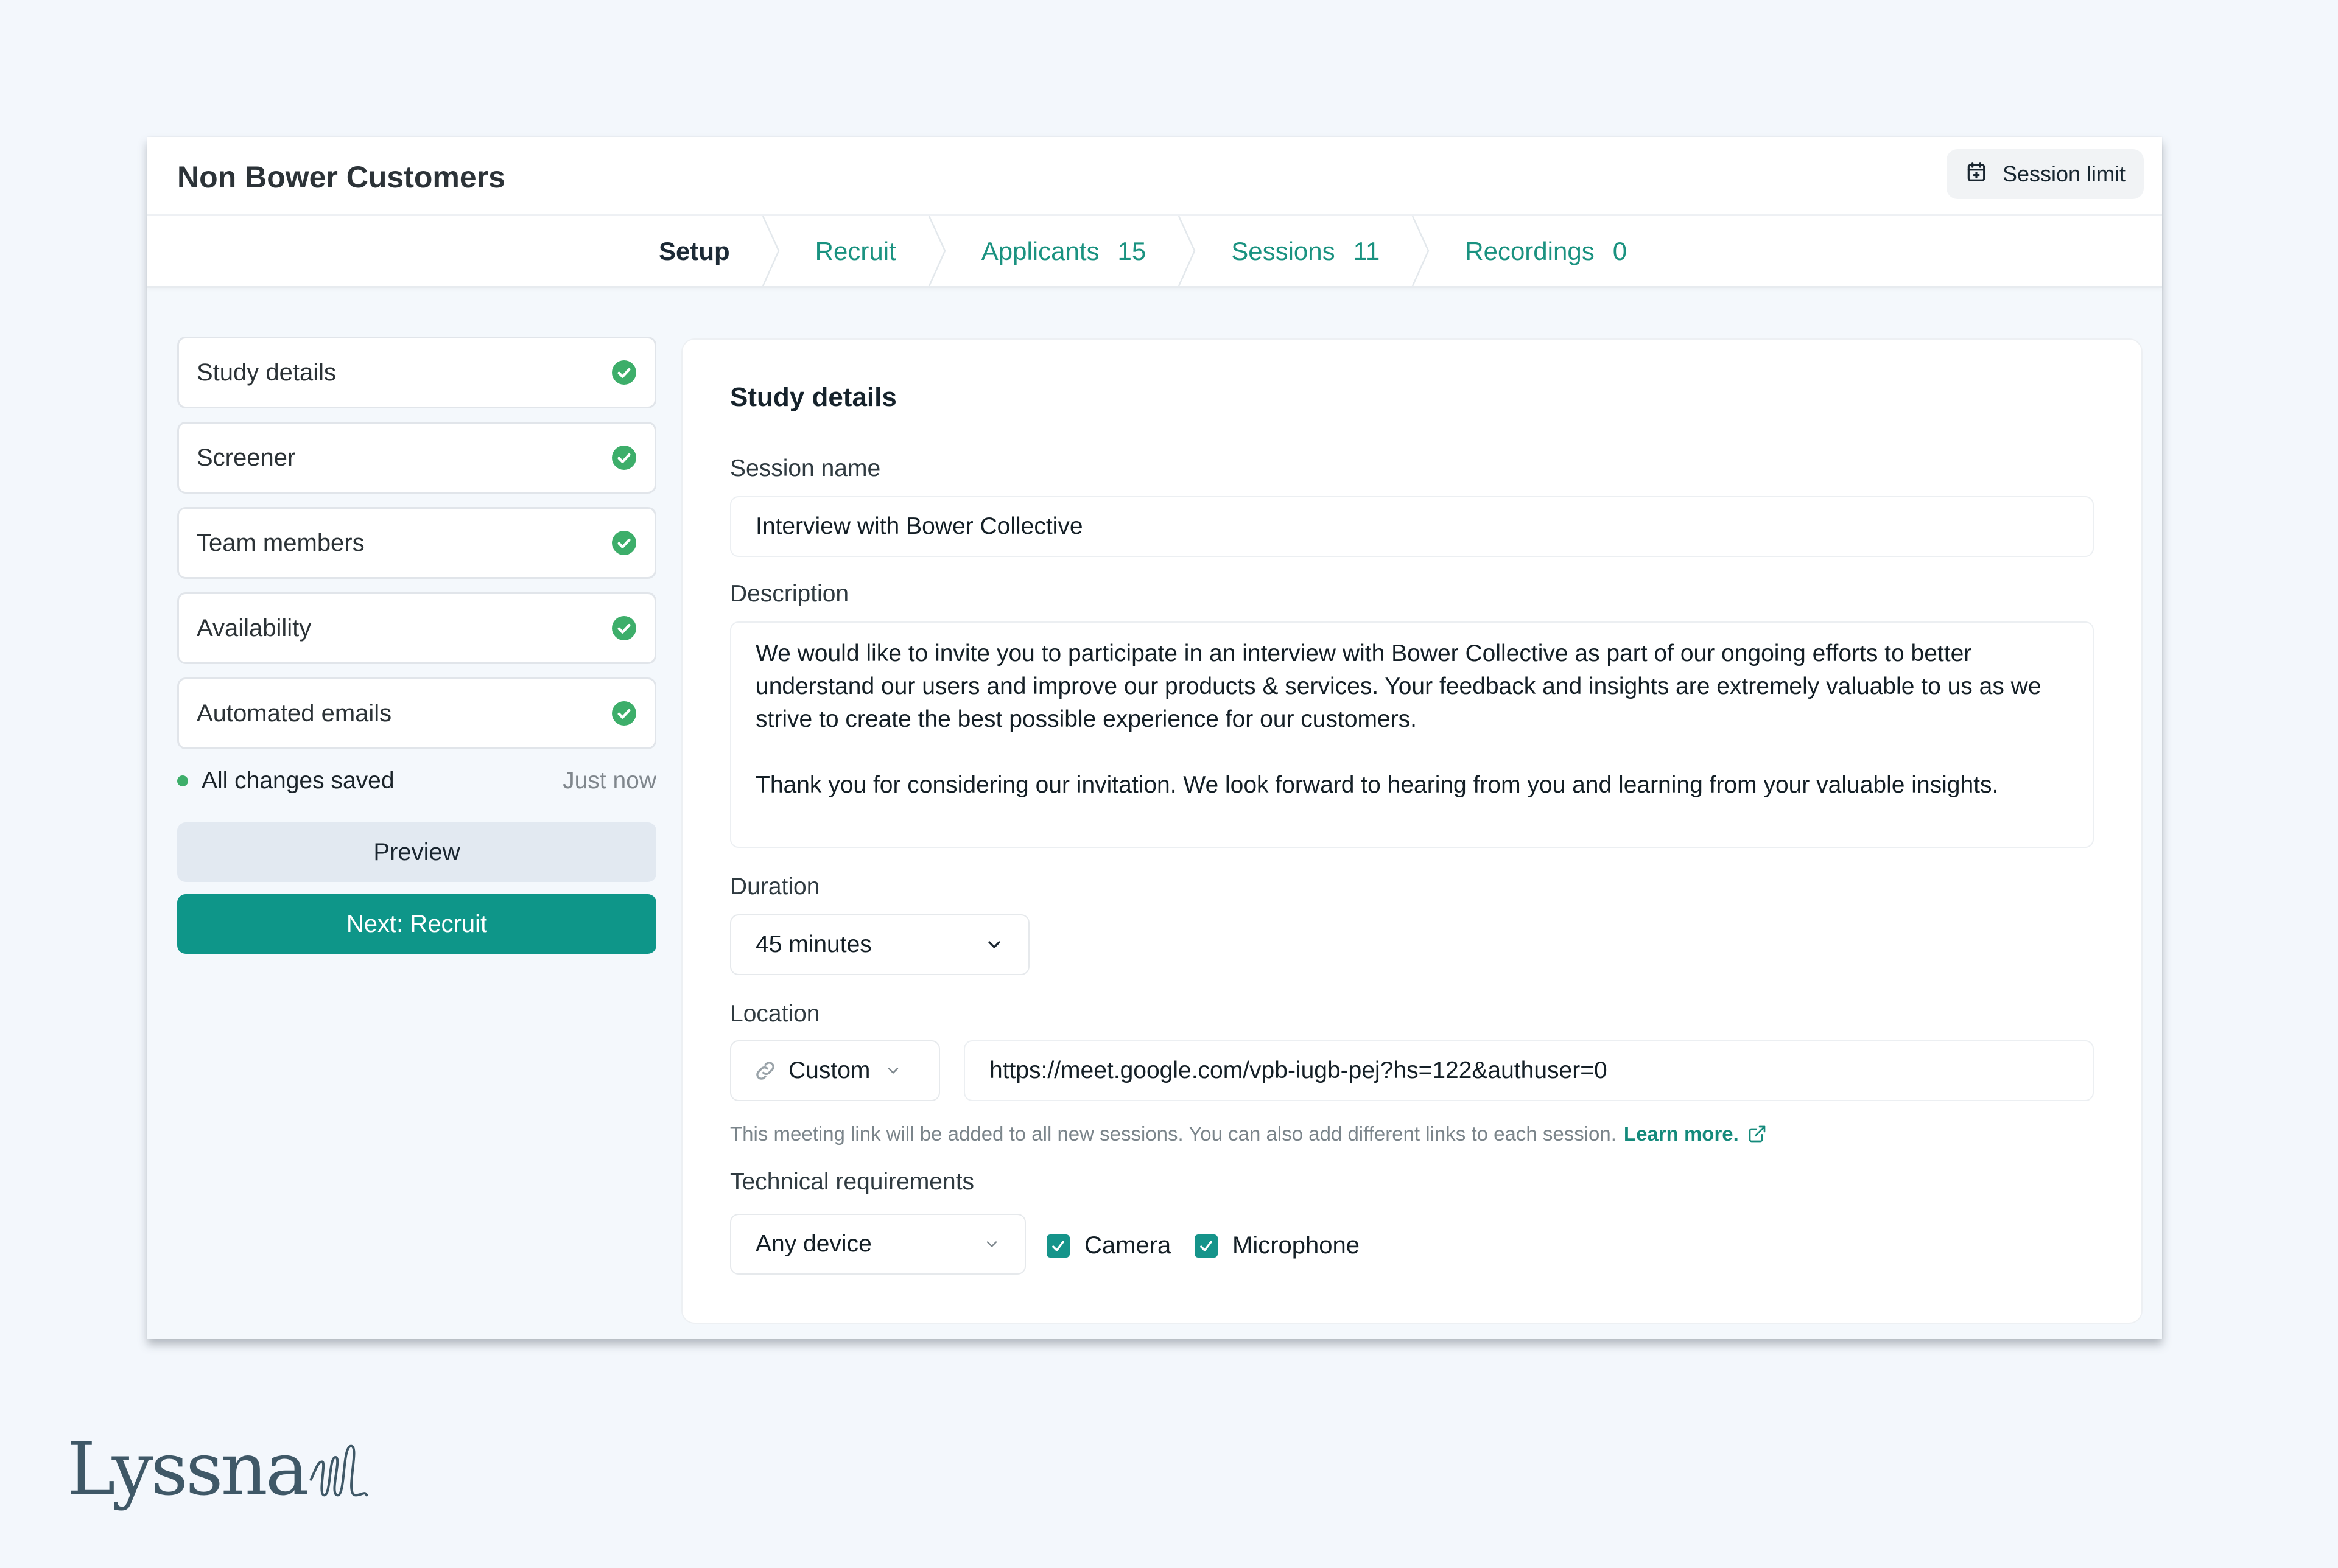  What do you see at coordinates (416, 458) in the screenshot?
I see `step-screener: Screener` at bounding box center [416, 458].